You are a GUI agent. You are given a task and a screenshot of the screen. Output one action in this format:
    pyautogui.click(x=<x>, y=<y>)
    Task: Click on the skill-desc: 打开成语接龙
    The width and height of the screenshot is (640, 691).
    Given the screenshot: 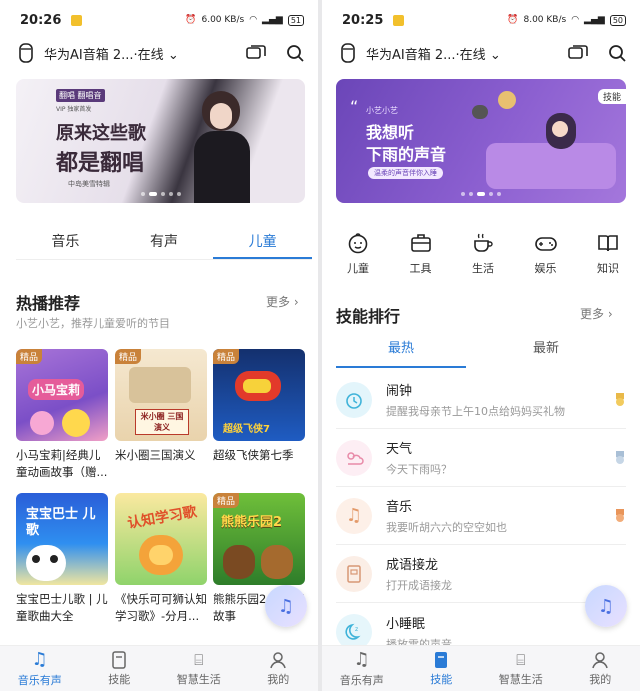 What is the action you would take?
    pyautogui.click(x=419, y=585)
    